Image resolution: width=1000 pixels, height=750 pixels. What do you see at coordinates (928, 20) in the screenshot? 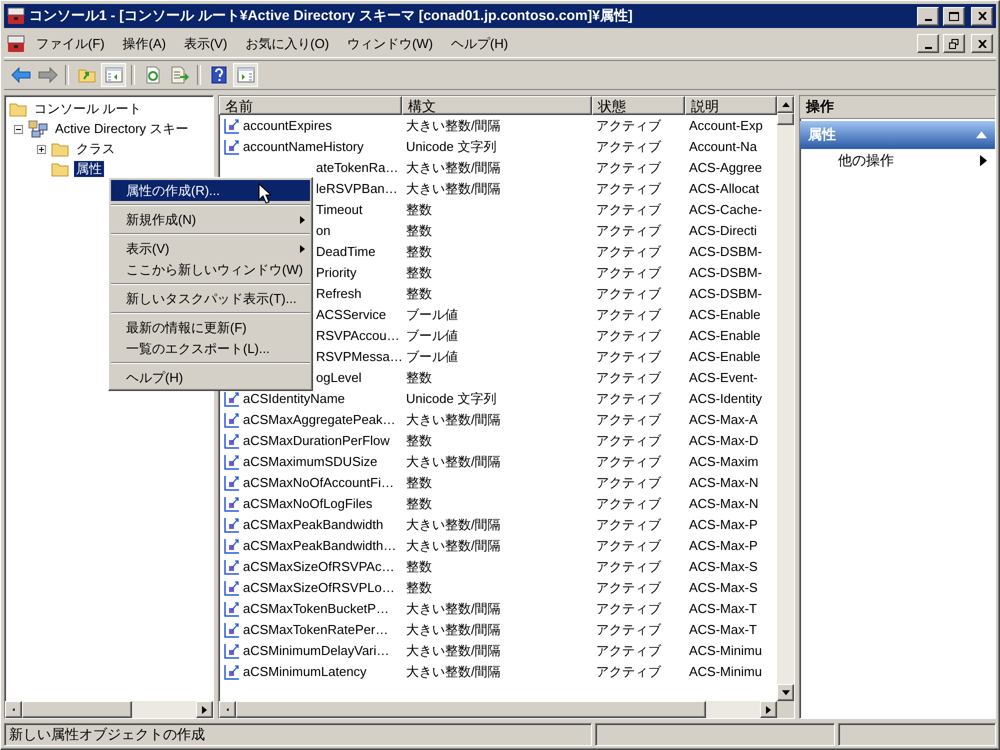
I see `minimize-icon` at bounding box center [928, 20].